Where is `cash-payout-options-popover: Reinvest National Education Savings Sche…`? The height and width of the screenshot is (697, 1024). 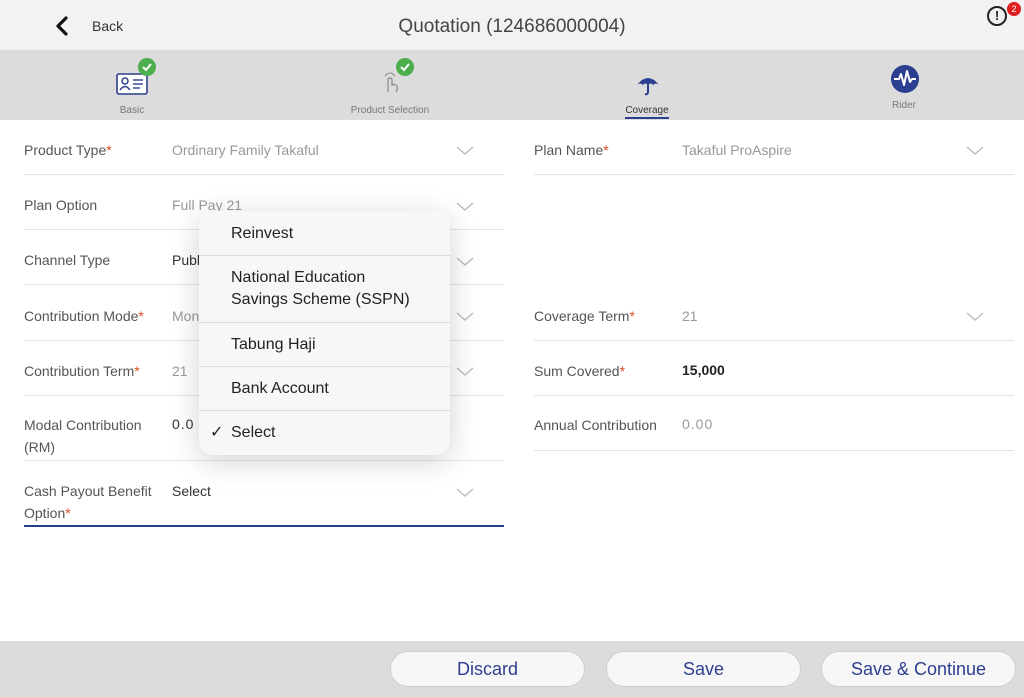 cash-payout-options-popover: Reinvest National Education Savings Sche… is located at coordinates (324, 333).